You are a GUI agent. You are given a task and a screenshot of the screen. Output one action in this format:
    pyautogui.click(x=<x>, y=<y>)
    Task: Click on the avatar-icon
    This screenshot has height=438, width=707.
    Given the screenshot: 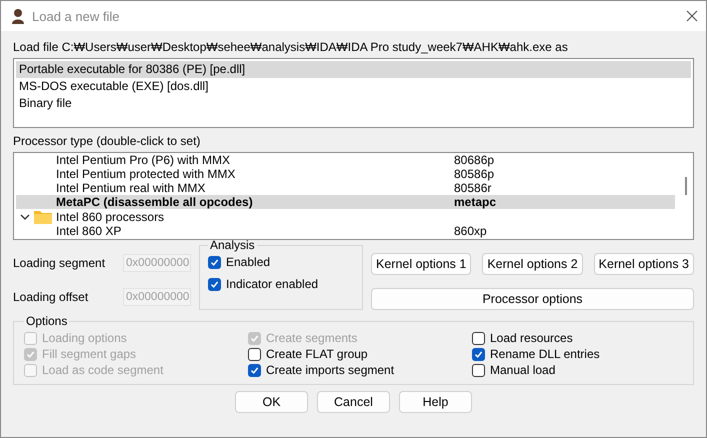 What is the action you would take?
    pyautogui.click(x=18, y=16)
    